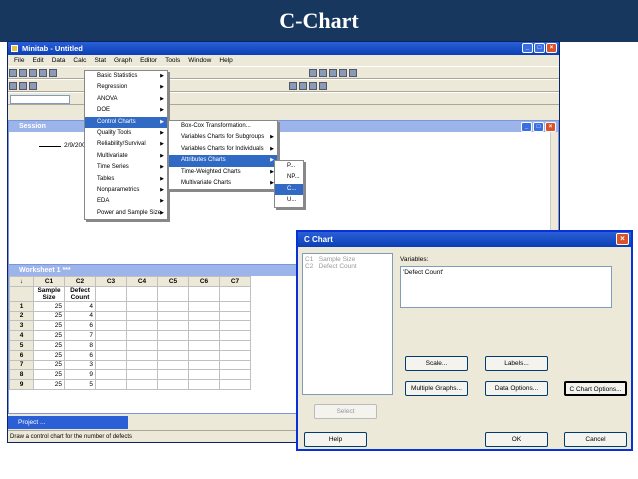 This screenshot has width=638, height=479. Describe the element at coordinates (33, 73) in the screenshot. I see `print-icon` at that location.